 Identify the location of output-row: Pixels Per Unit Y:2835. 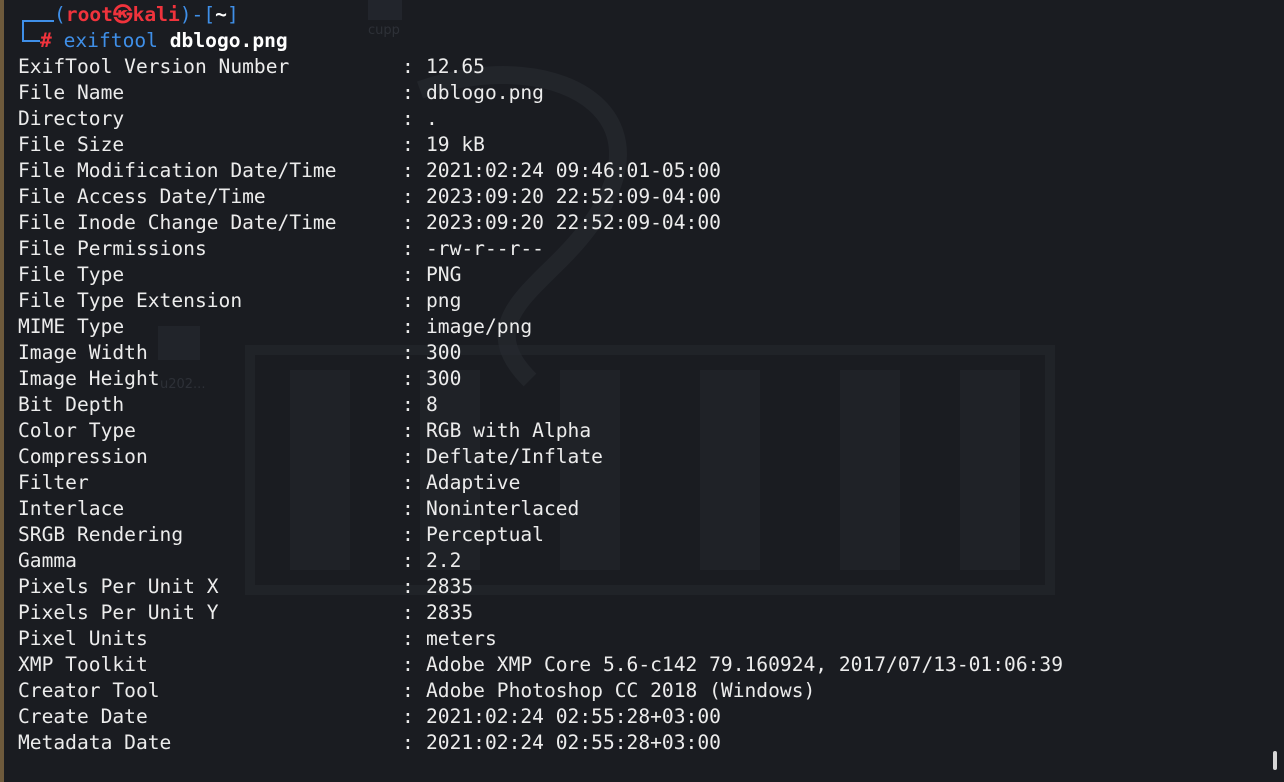
(245, 613).